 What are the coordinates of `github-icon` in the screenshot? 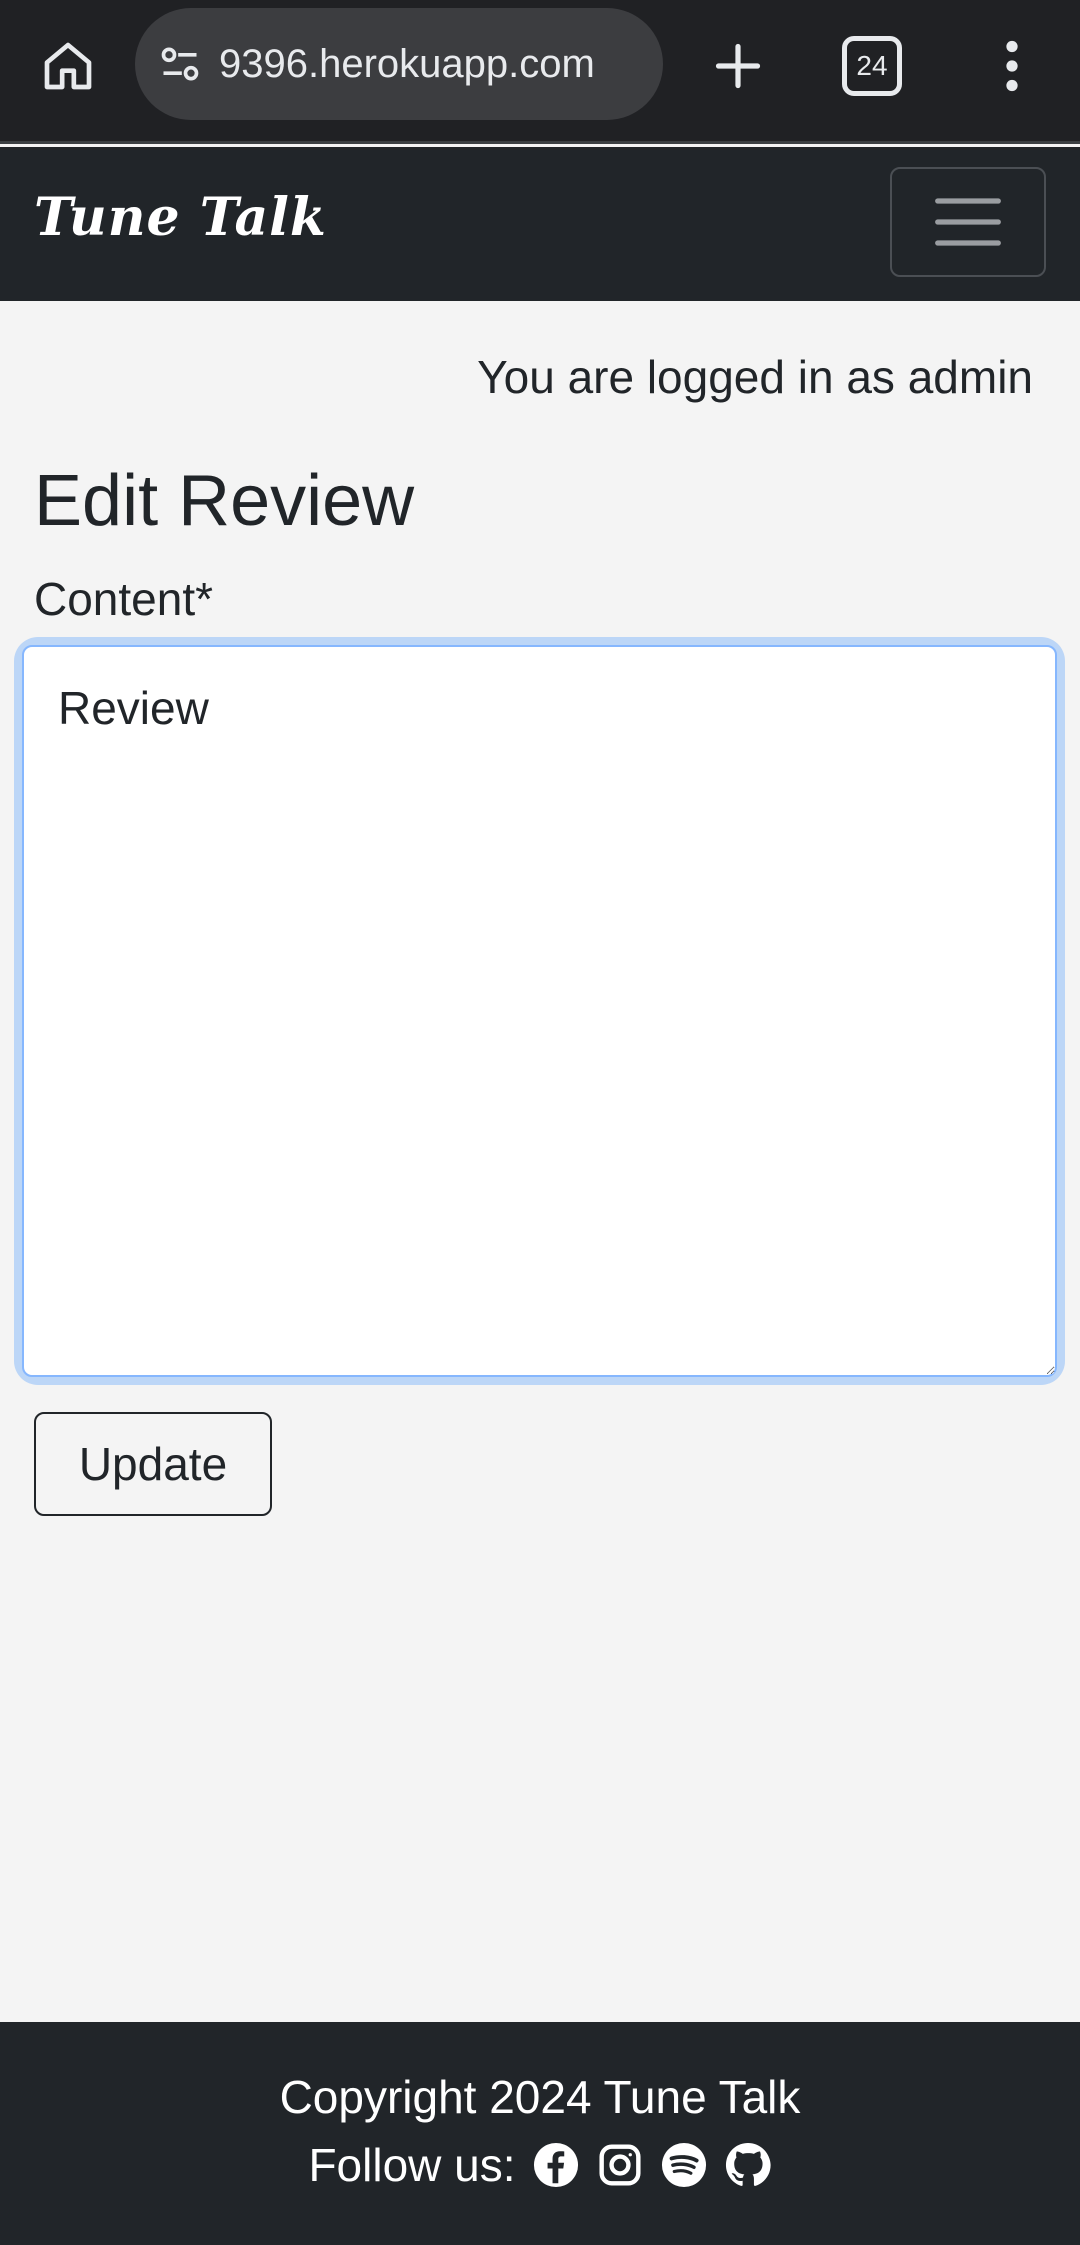 It's located at (748, 2165).